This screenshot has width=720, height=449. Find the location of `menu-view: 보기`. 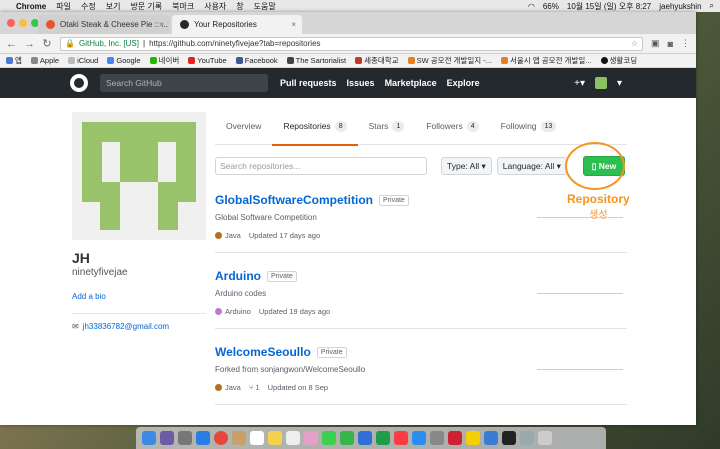

menu-view: 보기 is located at coordinates (113, 6).